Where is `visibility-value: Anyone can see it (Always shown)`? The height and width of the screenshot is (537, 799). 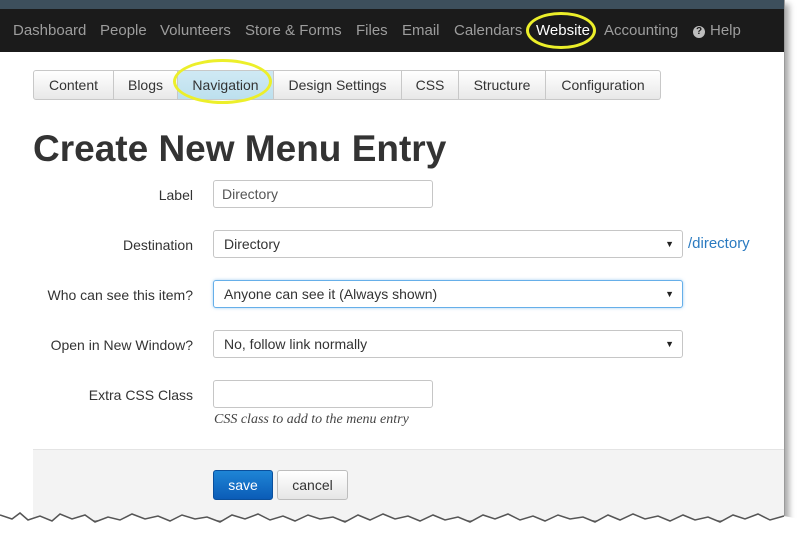 visibility-value: Anyone can see it (Always shown) is located at coordinates (331, 294).